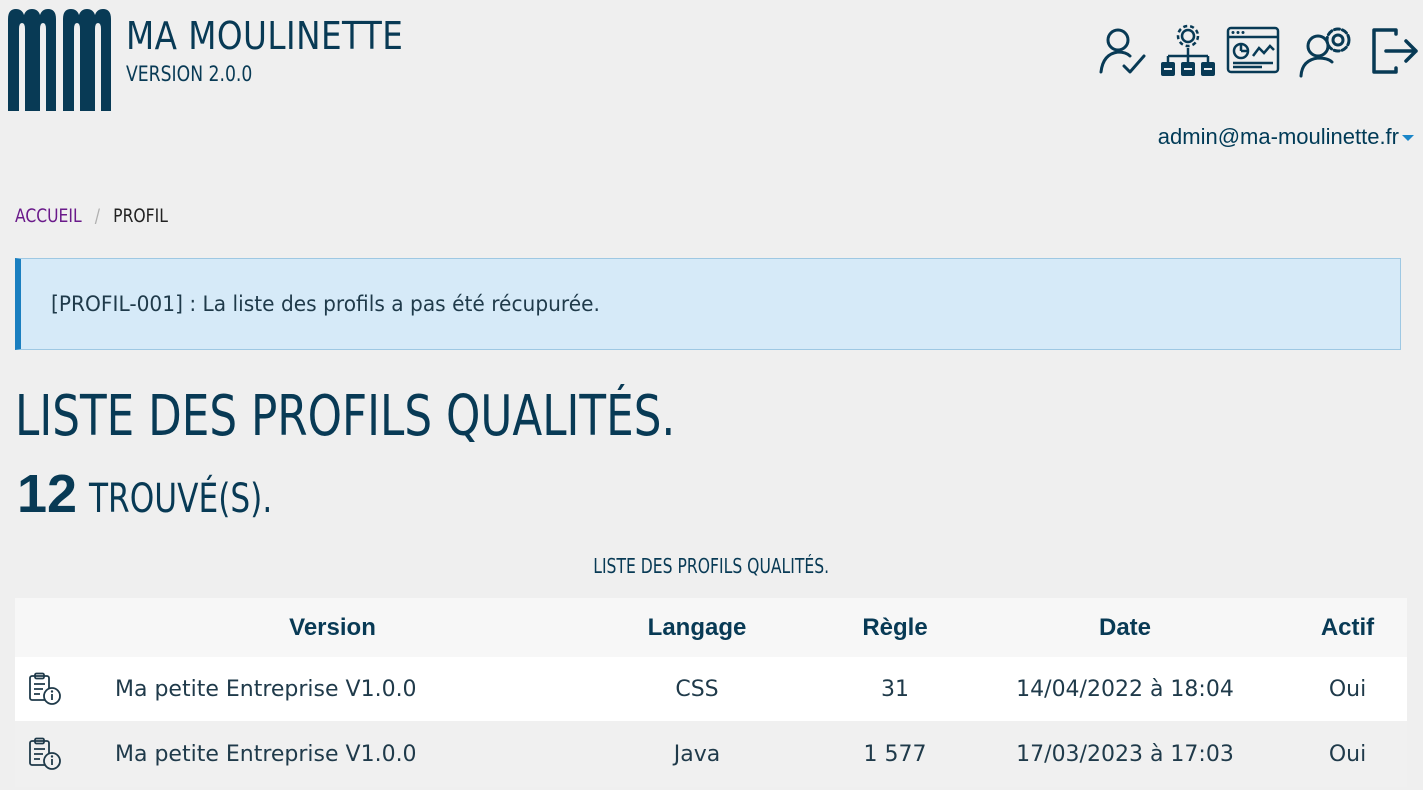 The image size is (1423, 790). What do you see at coordinates (1326, 52) in the screenshot?
I see `user-settings-icon` at bounding box center [1326, 52].